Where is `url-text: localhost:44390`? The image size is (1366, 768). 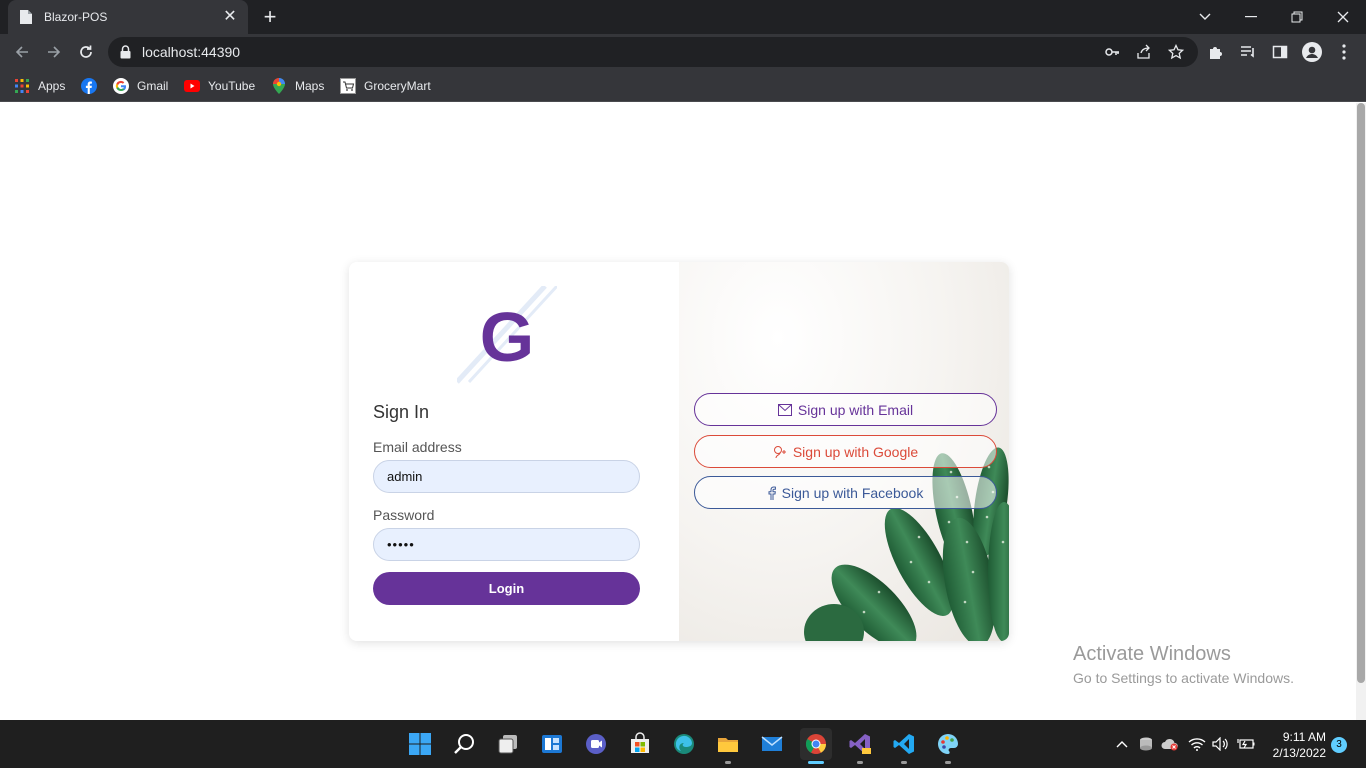
url-text: localhost:44390 is located at coordinates (191, 52).